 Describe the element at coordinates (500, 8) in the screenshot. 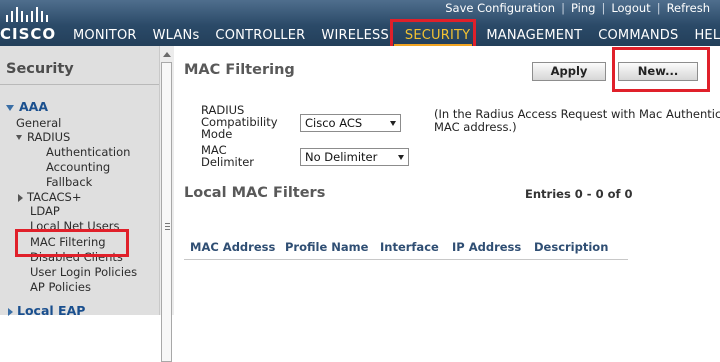

I see `save-configuration-link: Save Configuration` at that location.